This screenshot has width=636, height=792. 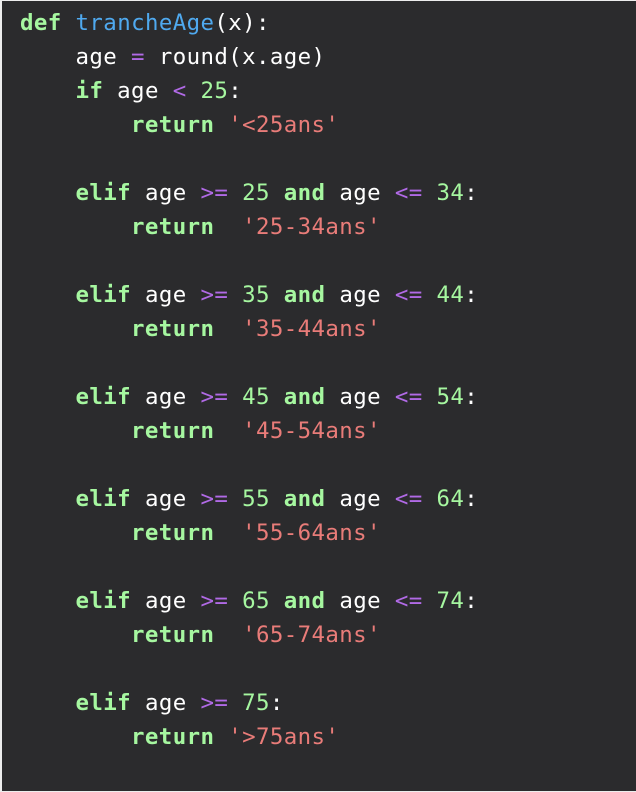 What do you see at coordinates (249, 737) in the screenshot?
I see `code-line: return '>75ans'` at bounding box center [249, 737].